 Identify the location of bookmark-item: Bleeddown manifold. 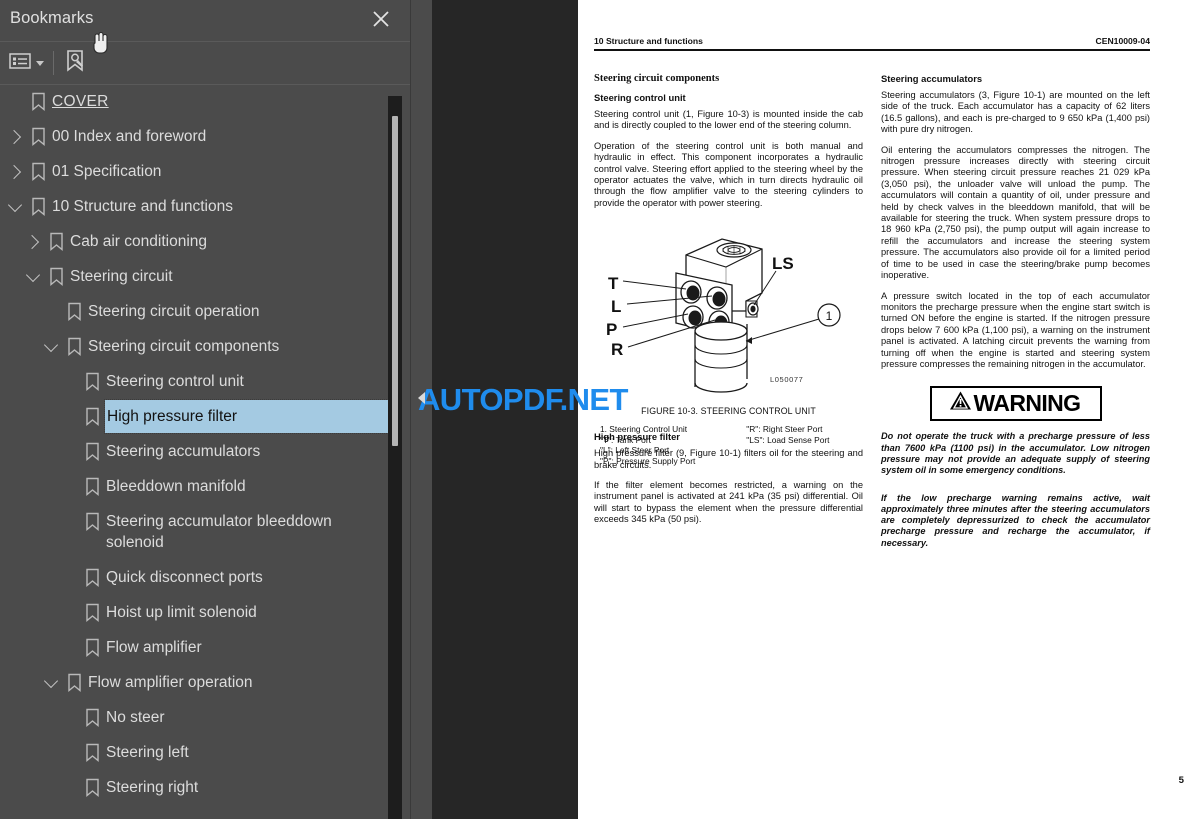
(194, 486).